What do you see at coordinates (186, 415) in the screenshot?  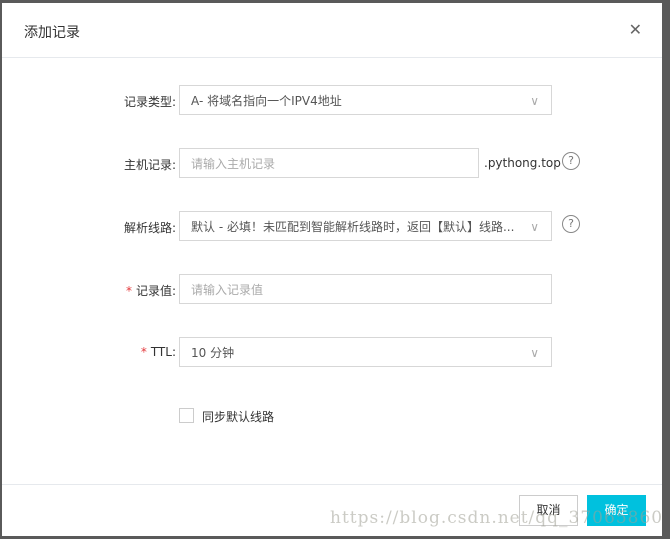 I see `sync-default-line-checkbox` at bounding box center [186, 415].